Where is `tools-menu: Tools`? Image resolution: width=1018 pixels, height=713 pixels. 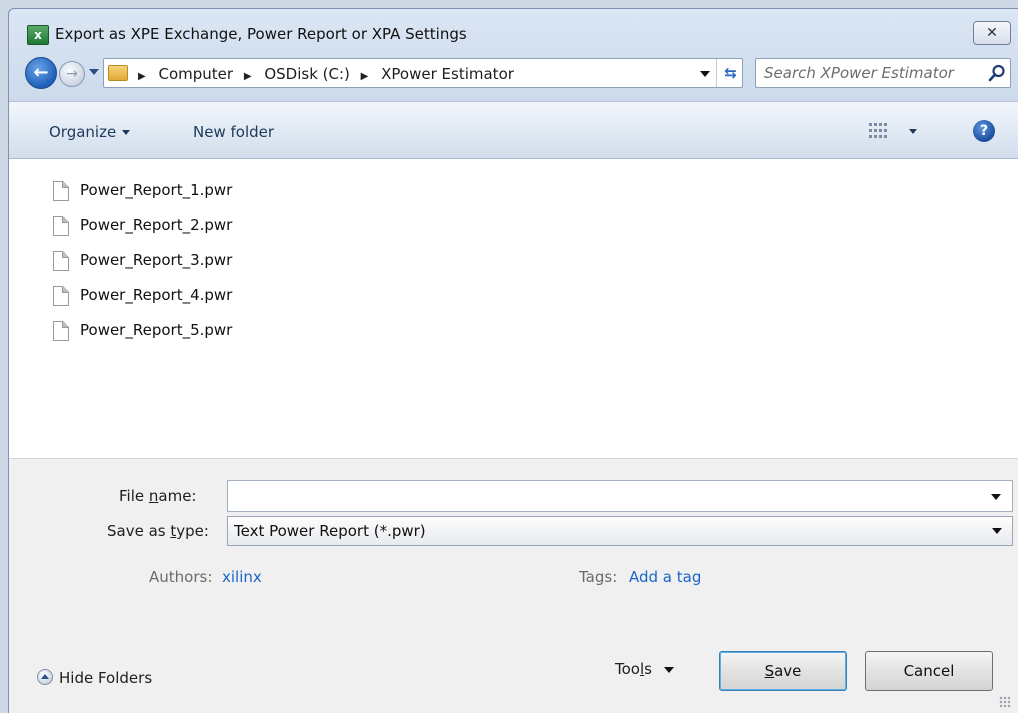 tools-menu: Tools is located at coordinates (644, 669).